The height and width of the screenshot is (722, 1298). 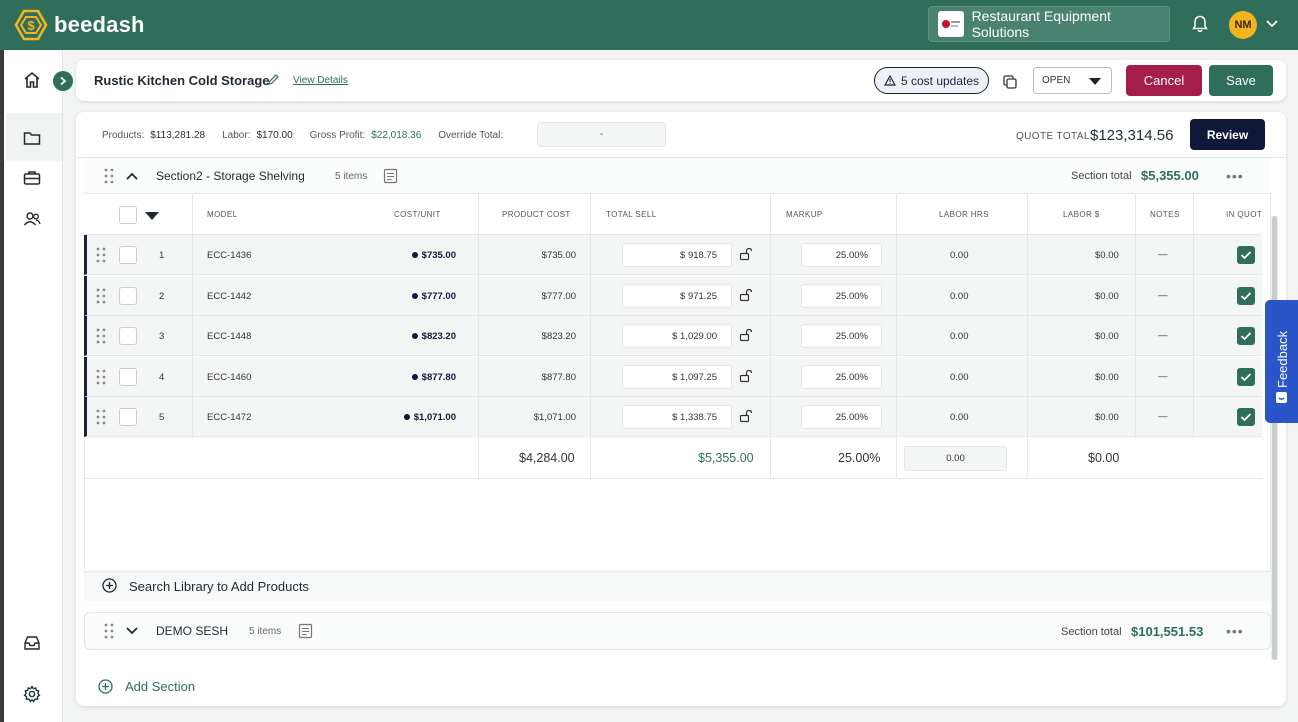 What do you see at coordinates (32, 643) in the screenshot?
I see `inbox-icon` at bounding box center [32, 643].